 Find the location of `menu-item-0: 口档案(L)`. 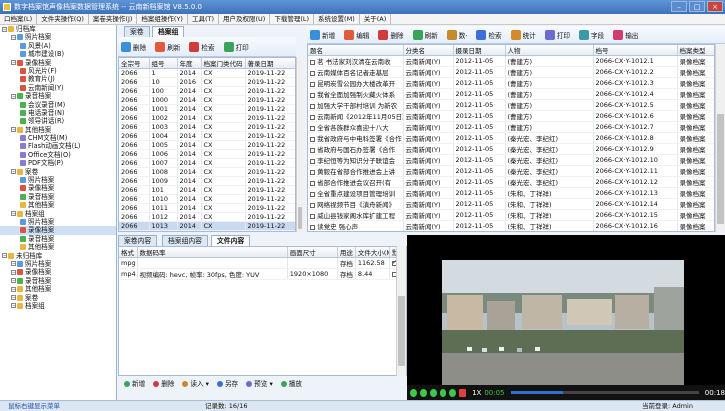

menu-item-0: 口档案(L) is located at coordinates (19, 19).